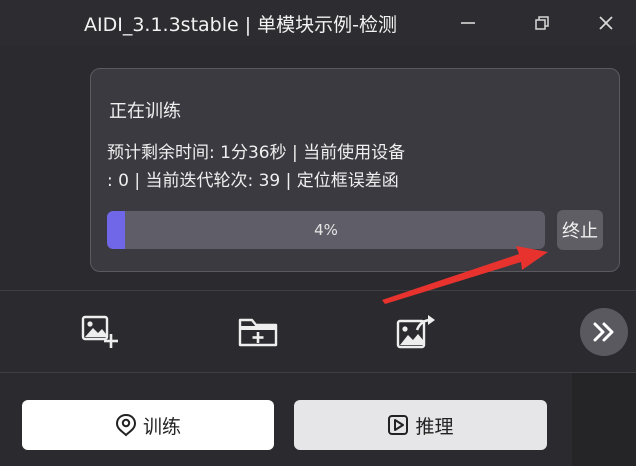 The image size is (636, 466). I want to click on progress-bar: 4%, so click(326, 230).